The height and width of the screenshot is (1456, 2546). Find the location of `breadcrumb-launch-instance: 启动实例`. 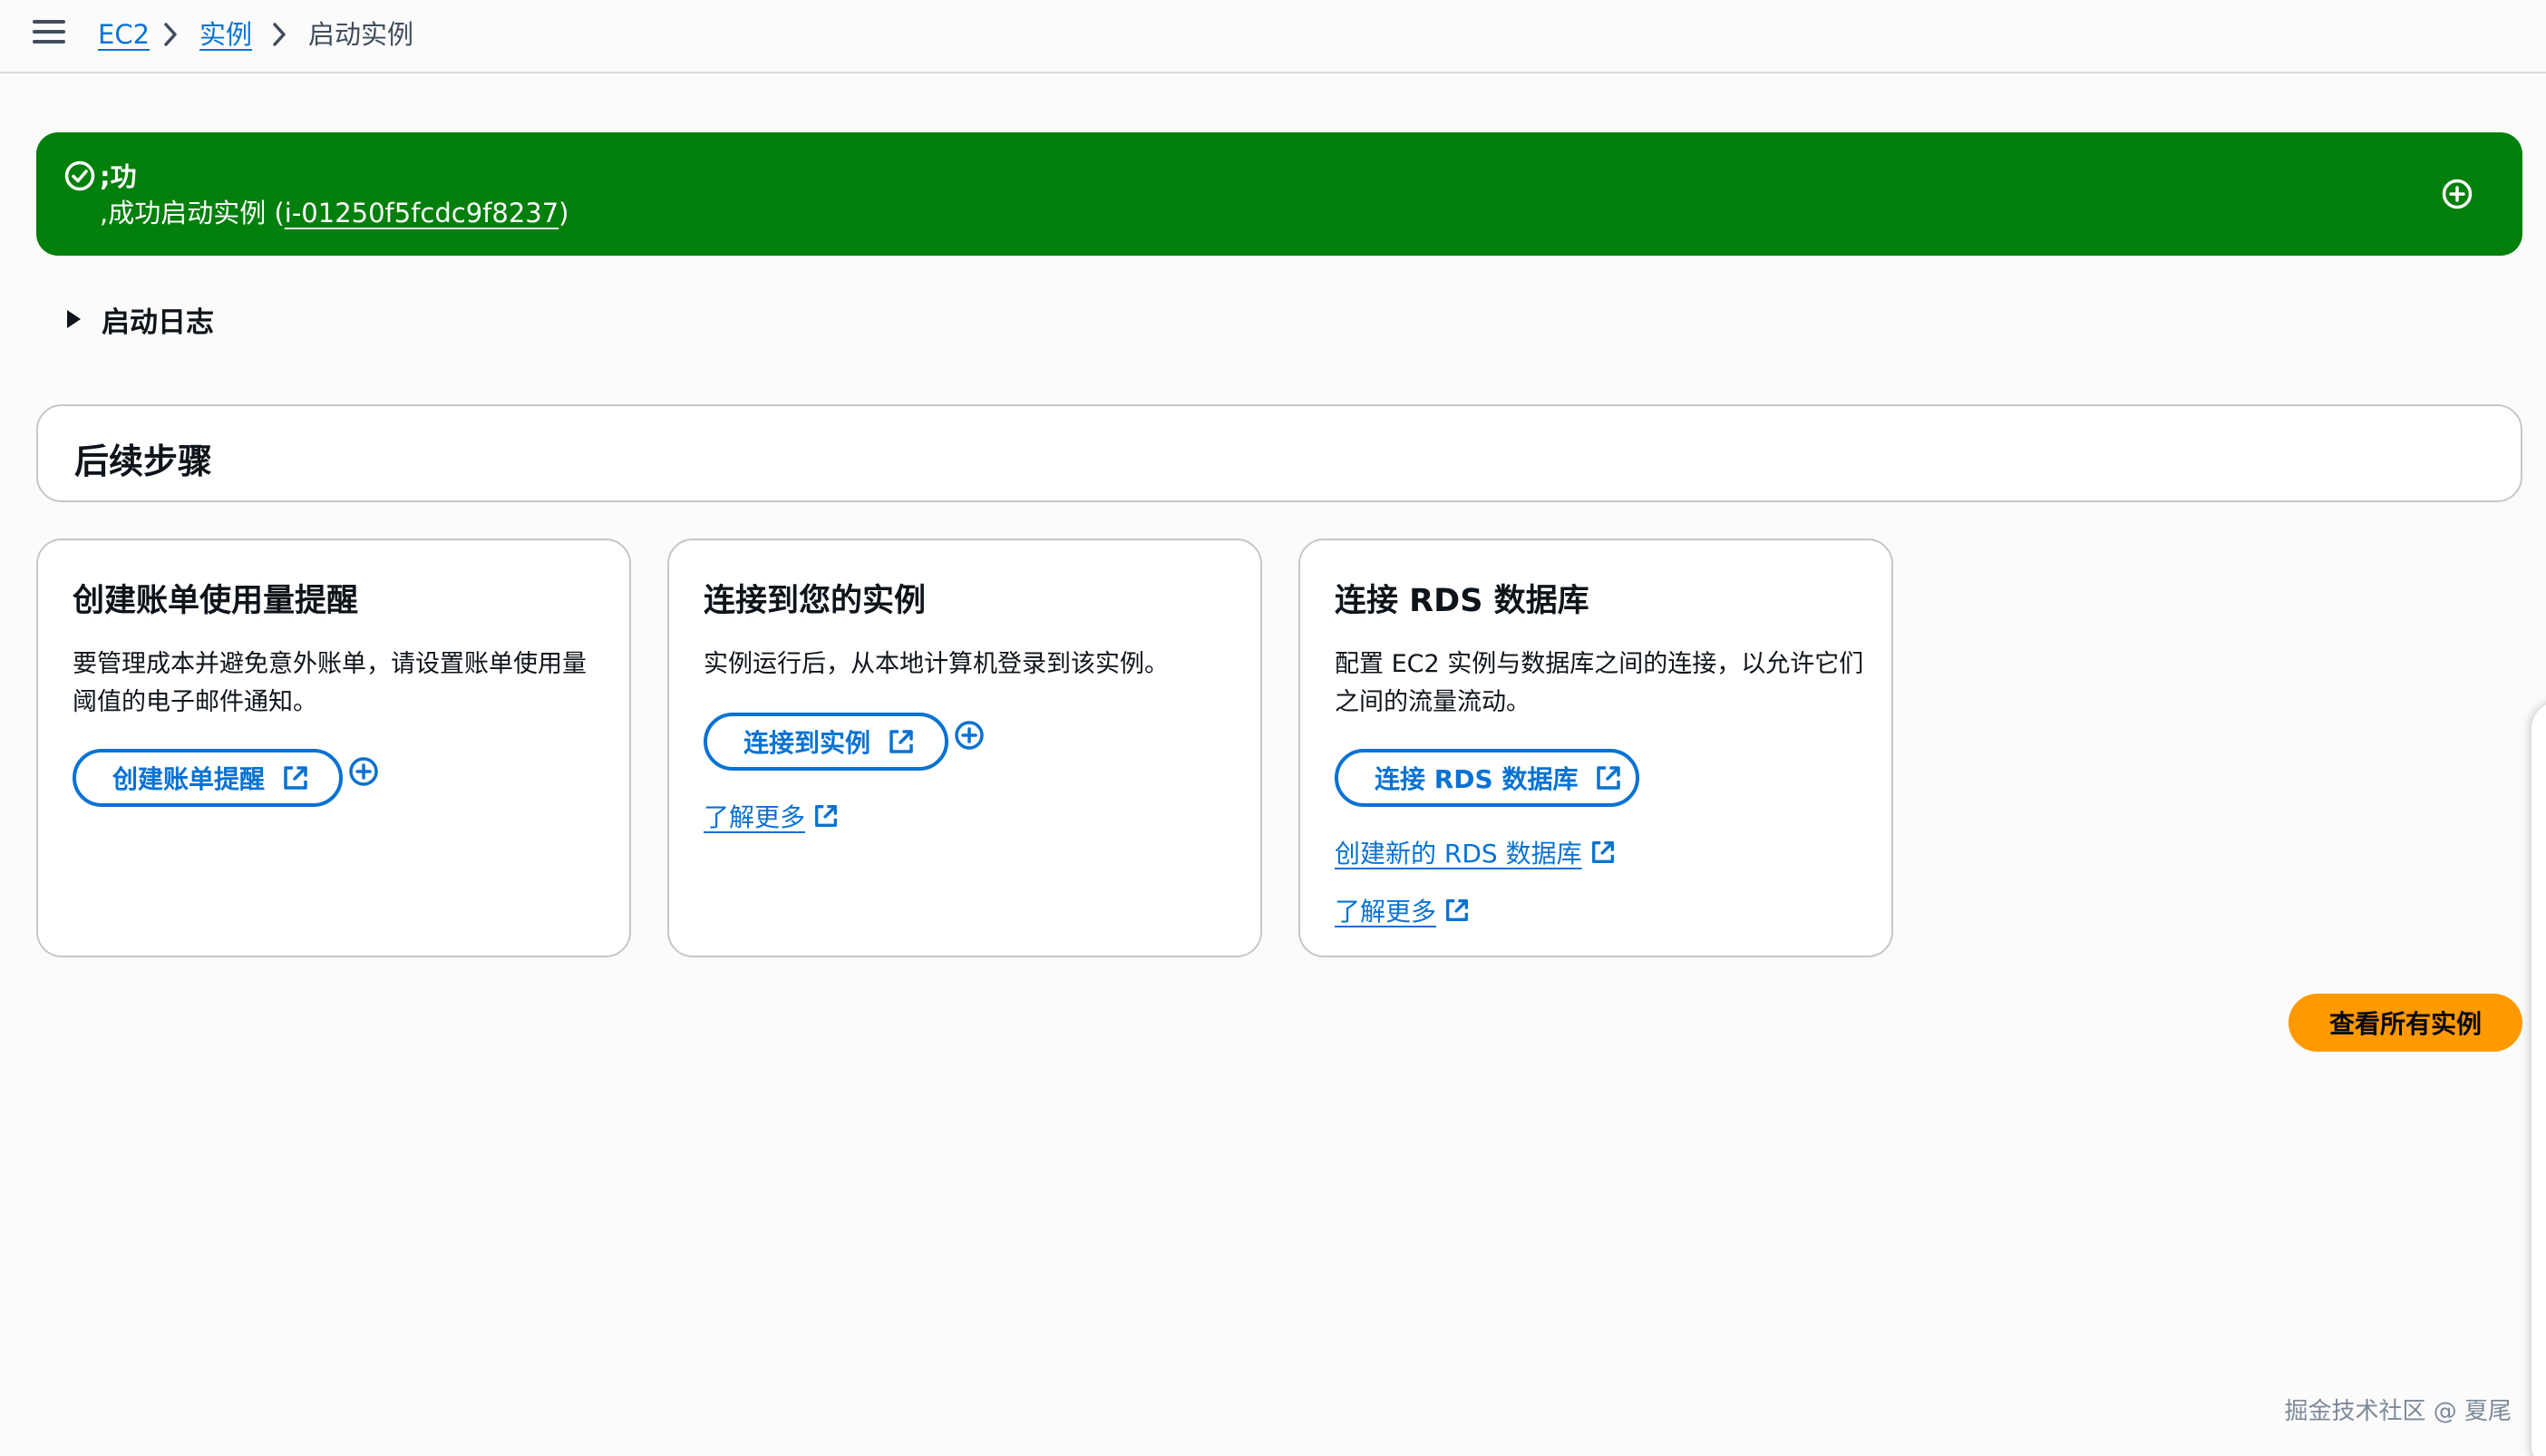

breadcrumb-launch-instance: 启动实例 is located at coordinates (361, 35).